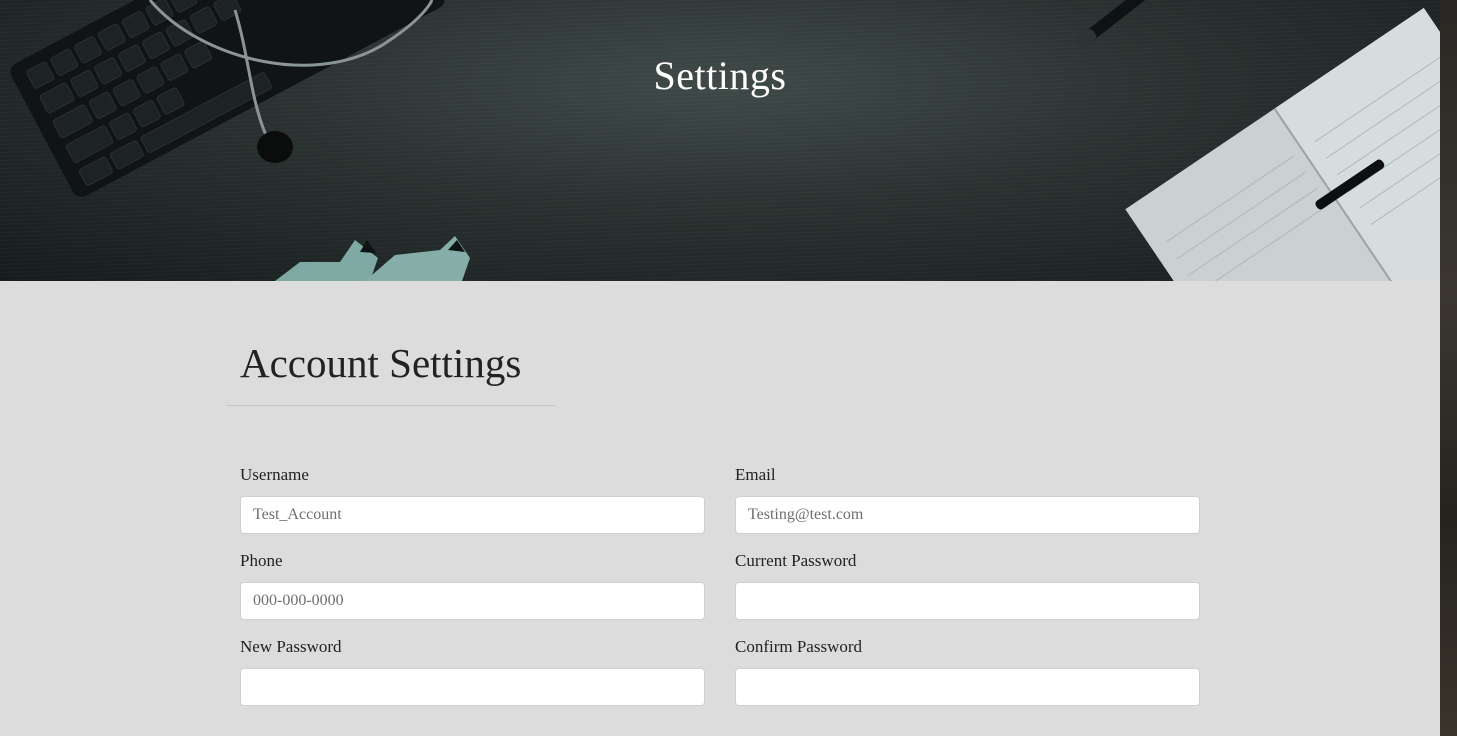  Describe the element at coordinates (1282, 144) in the screenshot. I see `notebook-image` at that location.